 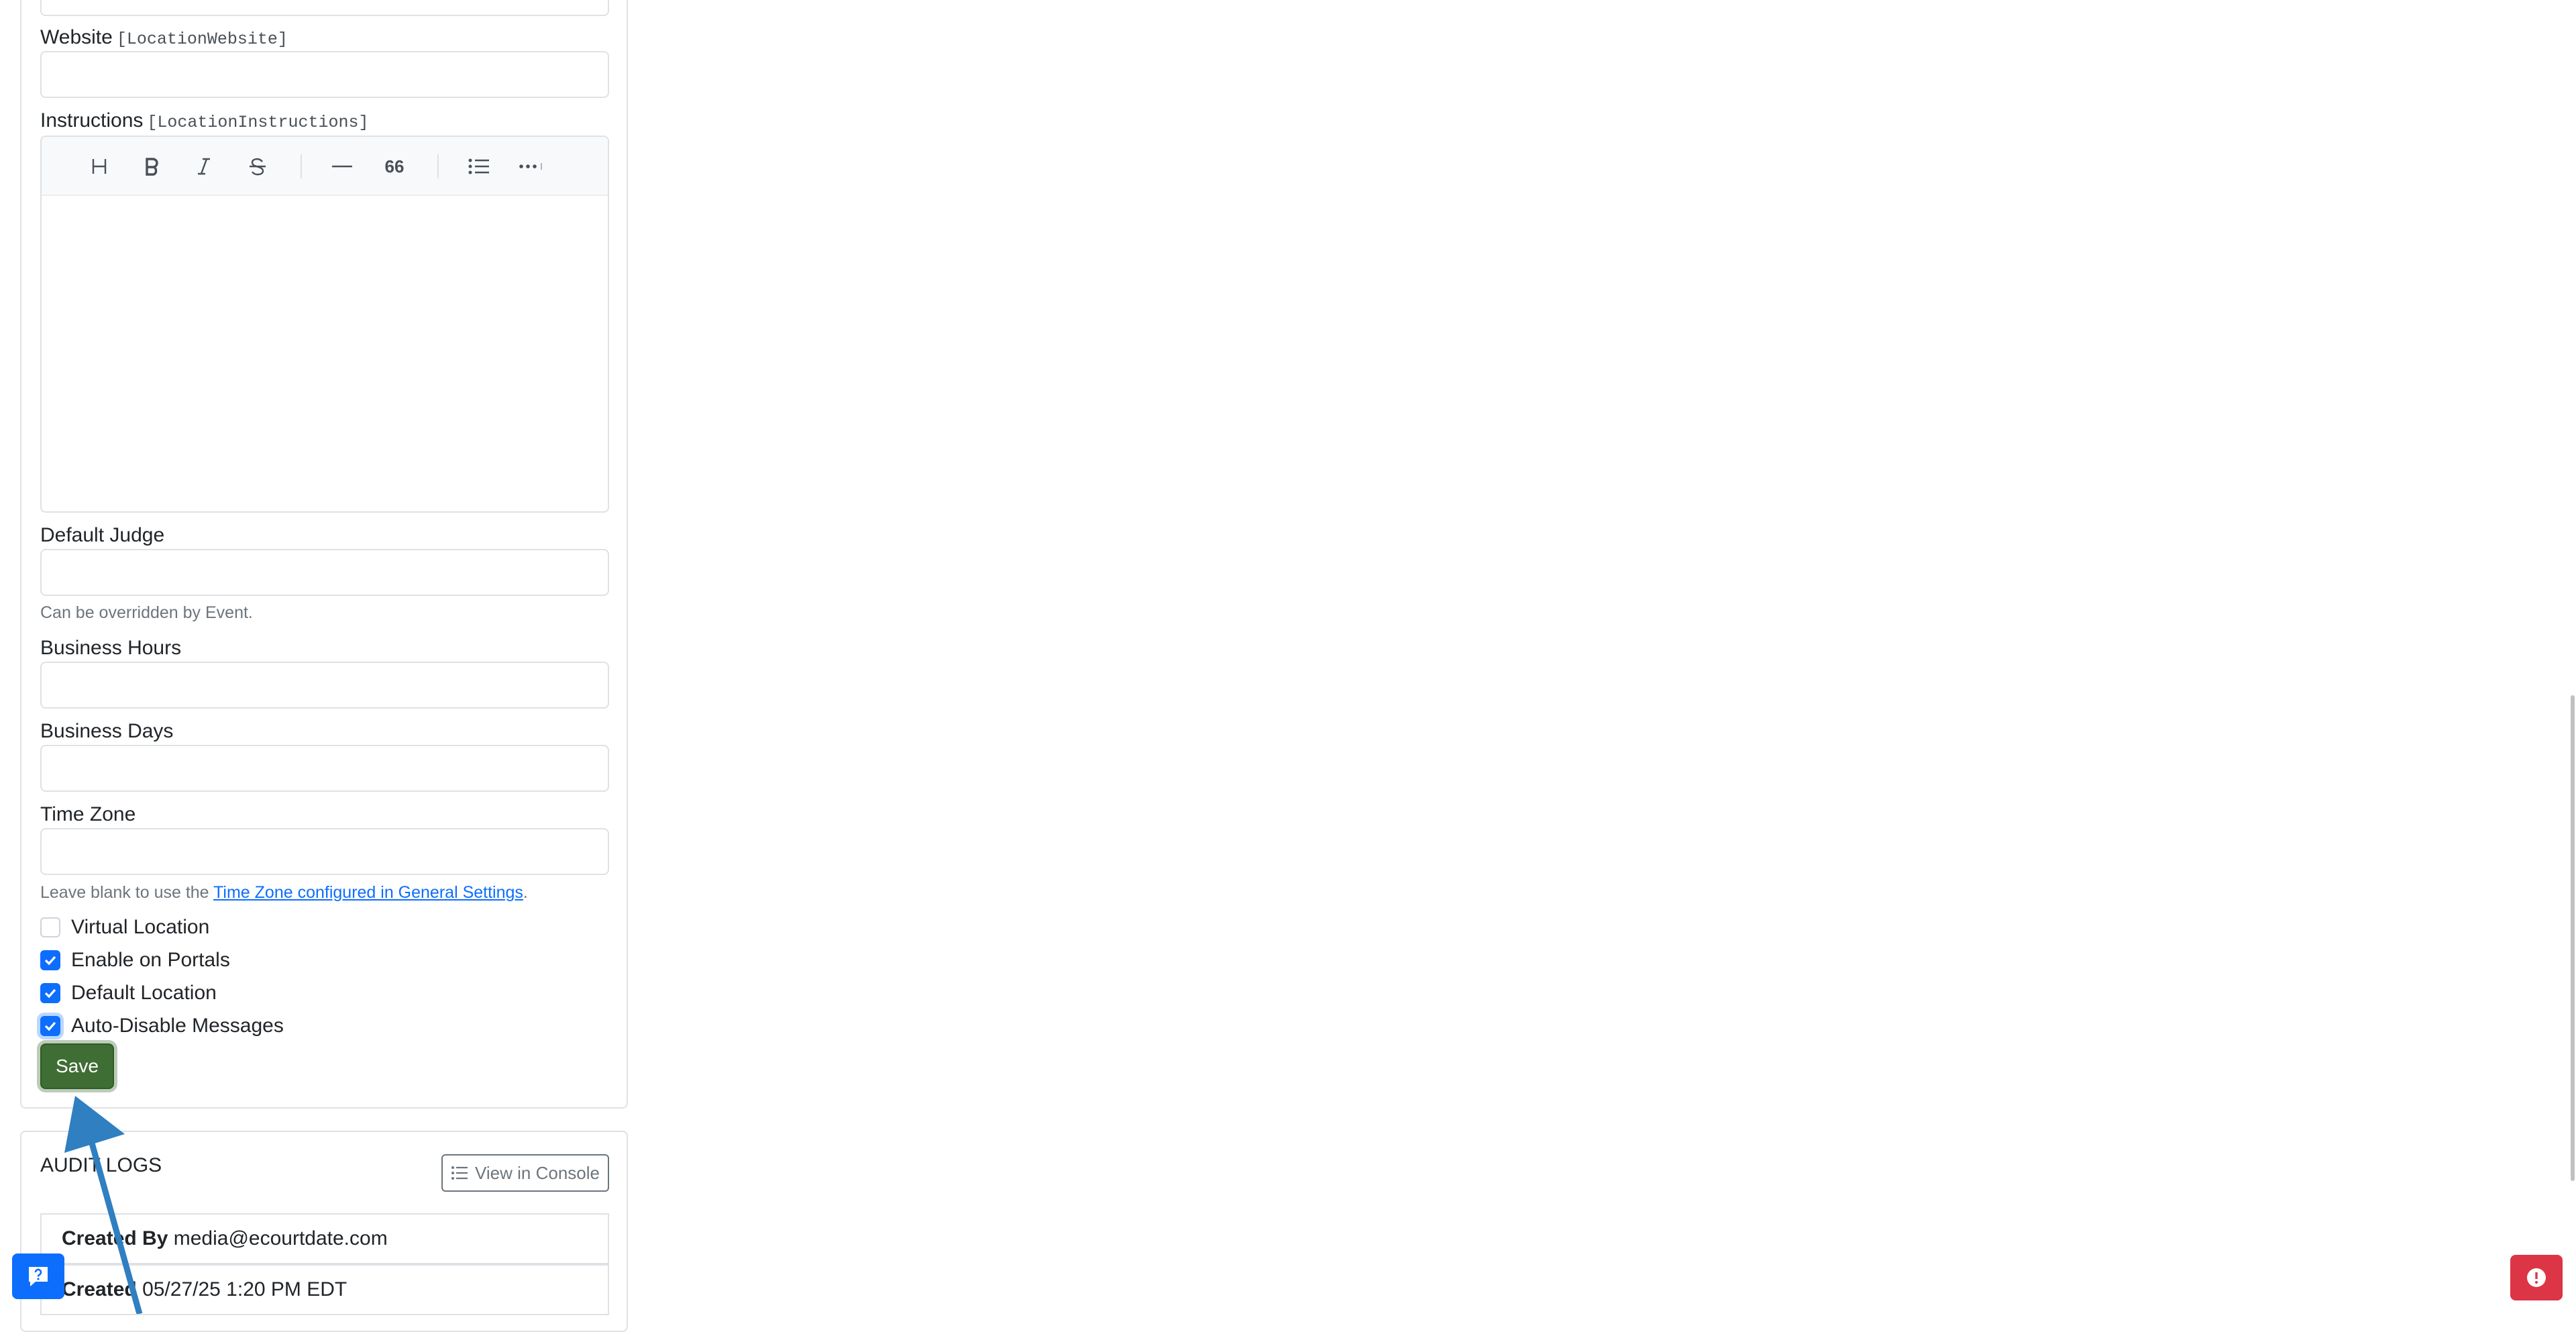 I want to click on view-in-console-label: View in Console, so click(x=537, y=1172).